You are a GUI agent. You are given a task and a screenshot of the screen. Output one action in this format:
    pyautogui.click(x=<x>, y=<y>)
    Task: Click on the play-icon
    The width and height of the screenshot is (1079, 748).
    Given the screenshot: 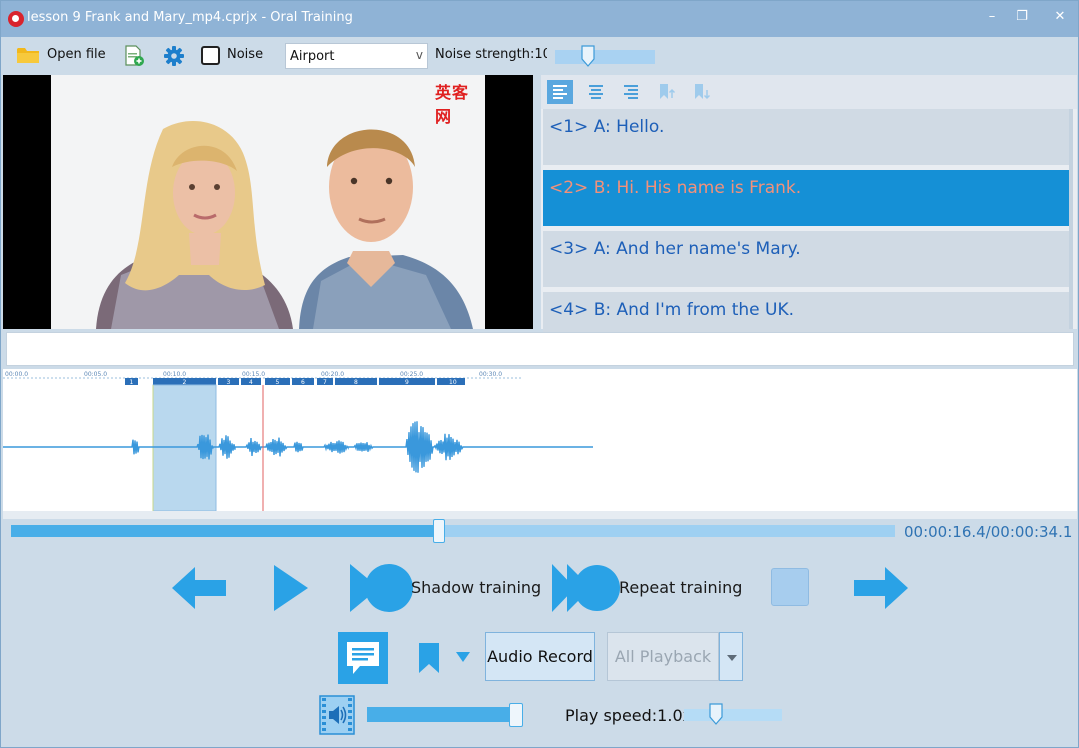 What is the action you would take?
    pyautogui.click(x=291, y=588)
    